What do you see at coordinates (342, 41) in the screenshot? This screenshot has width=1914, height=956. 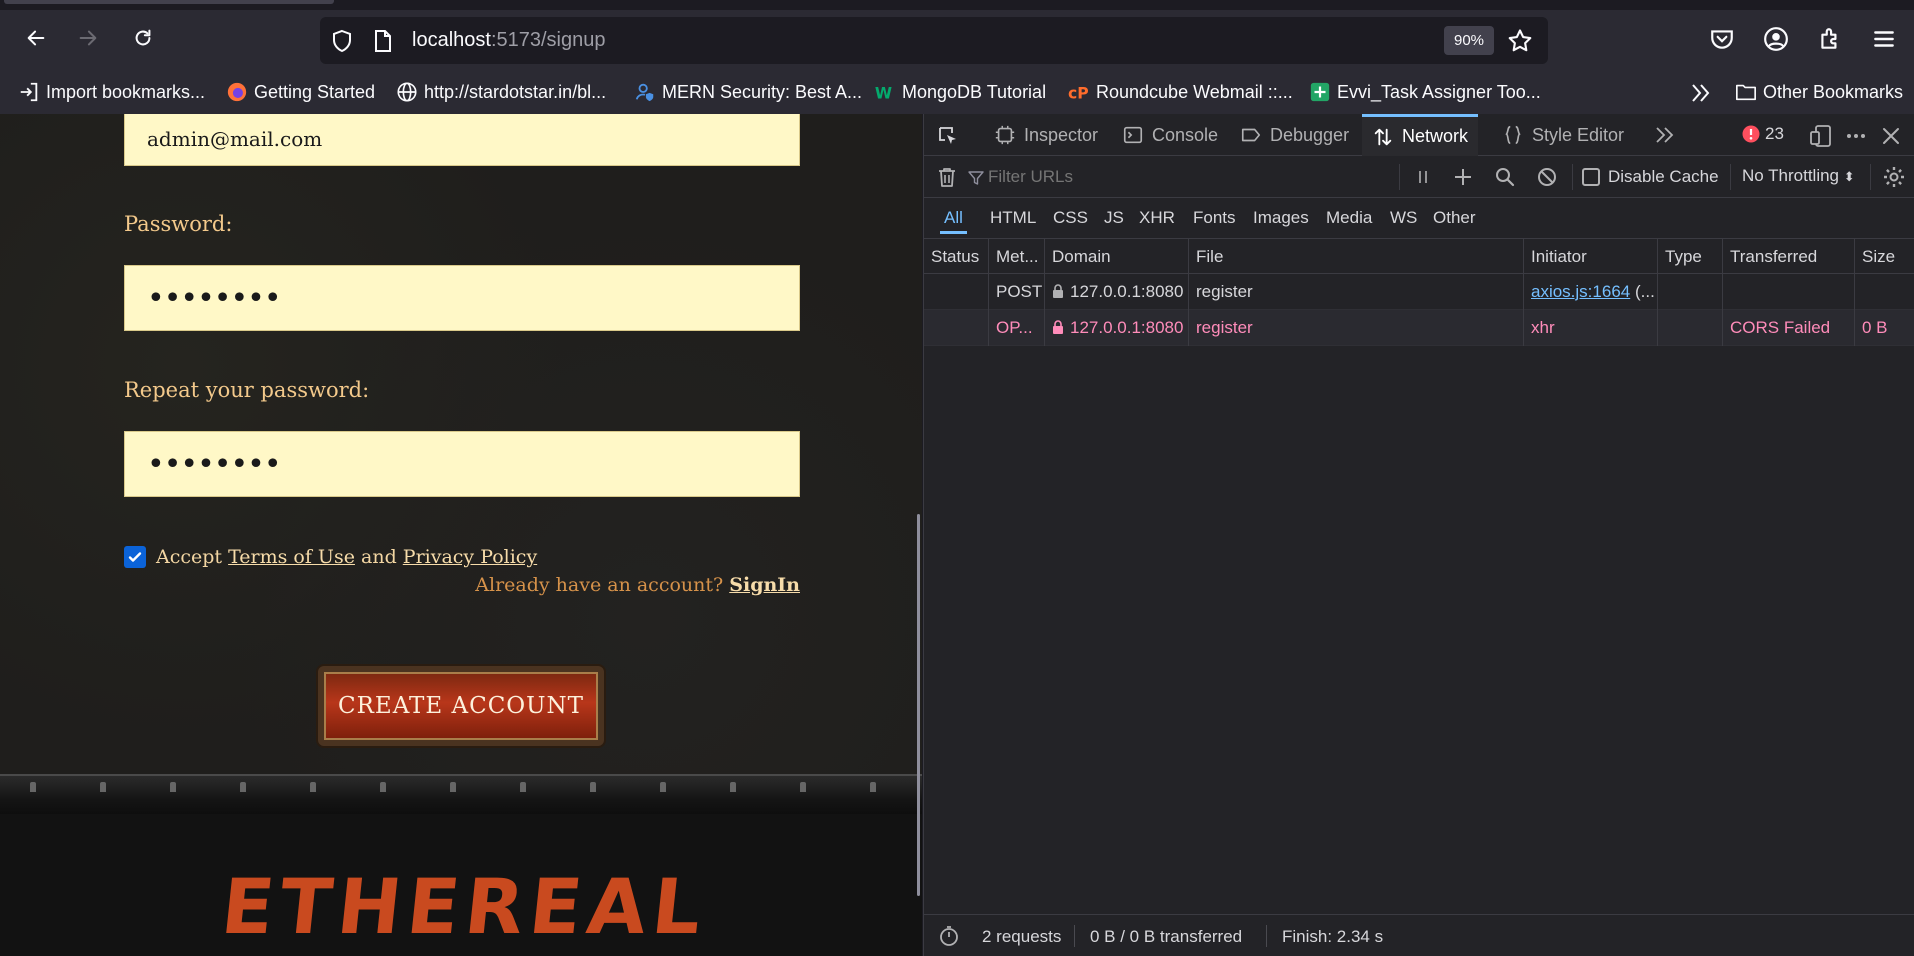 I see `shield-icon` at bounding box center [342, 41].